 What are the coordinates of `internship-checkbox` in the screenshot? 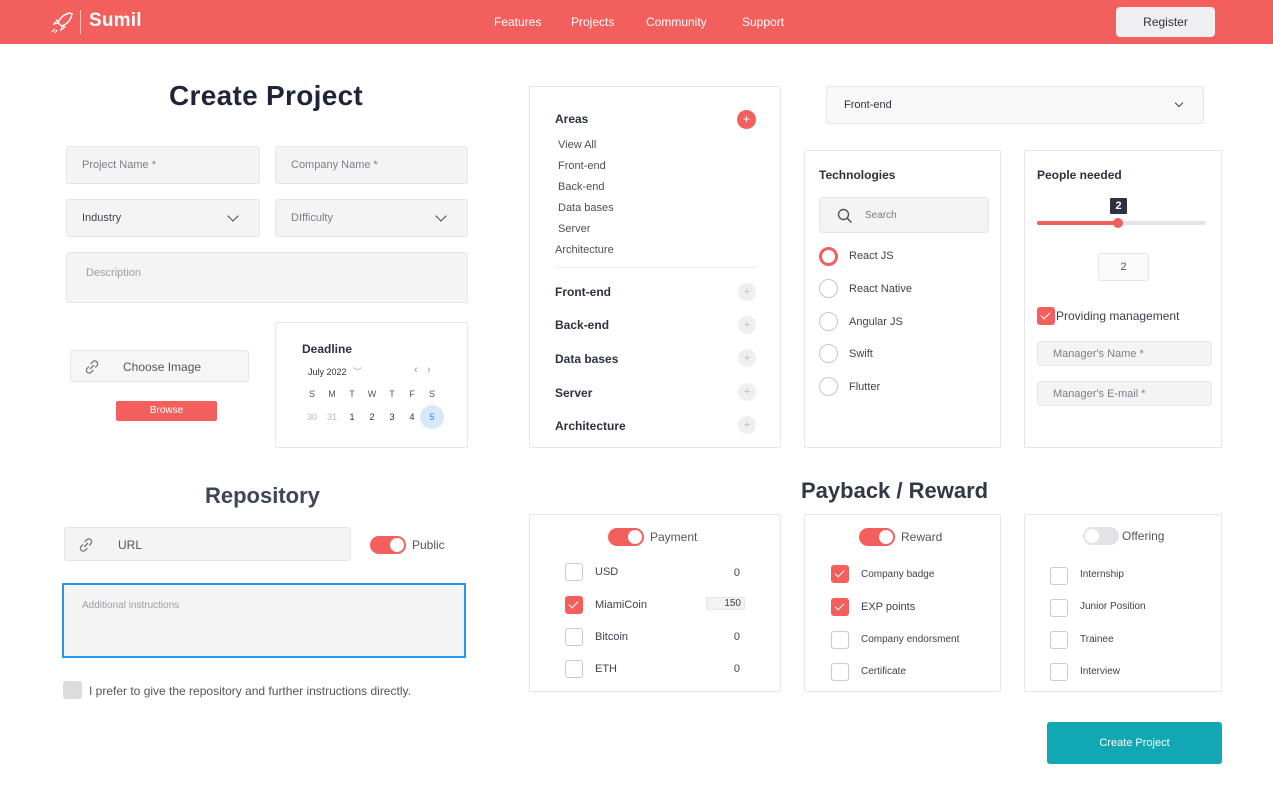 It's located at (1059, 576).